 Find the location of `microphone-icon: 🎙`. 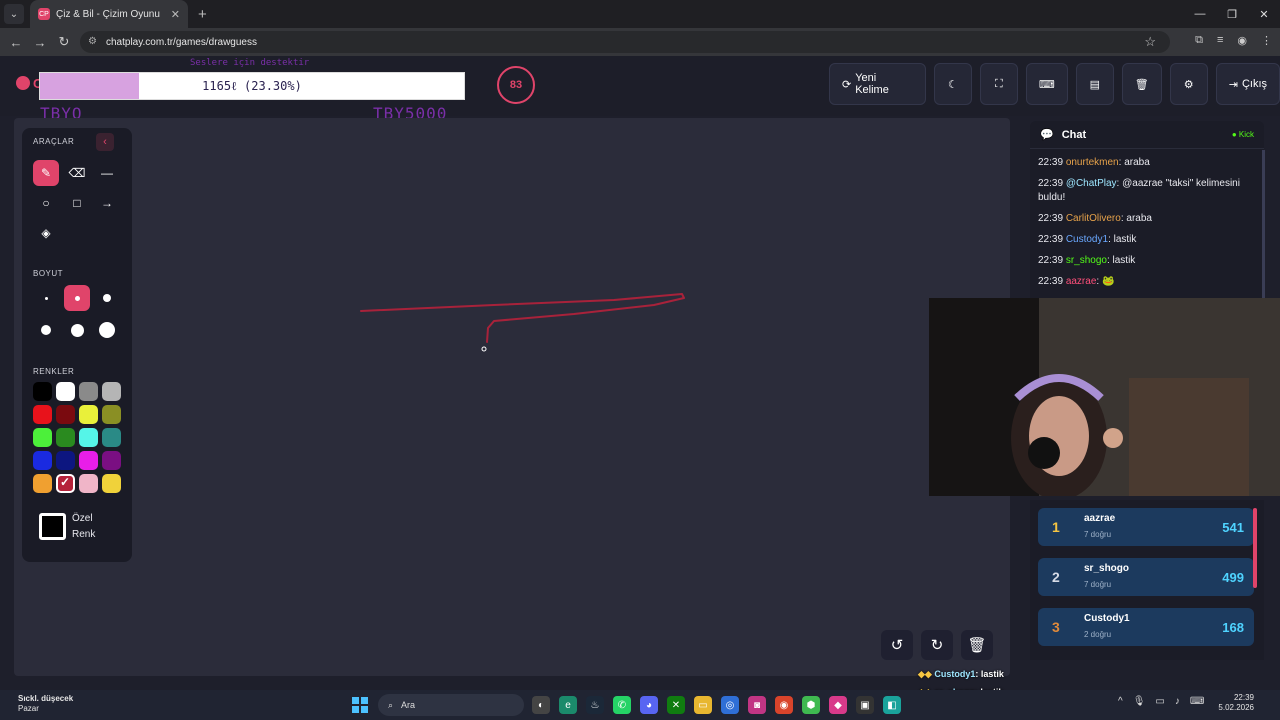

microphone-icon: 🎙 is located at coordinates (1139, 701).